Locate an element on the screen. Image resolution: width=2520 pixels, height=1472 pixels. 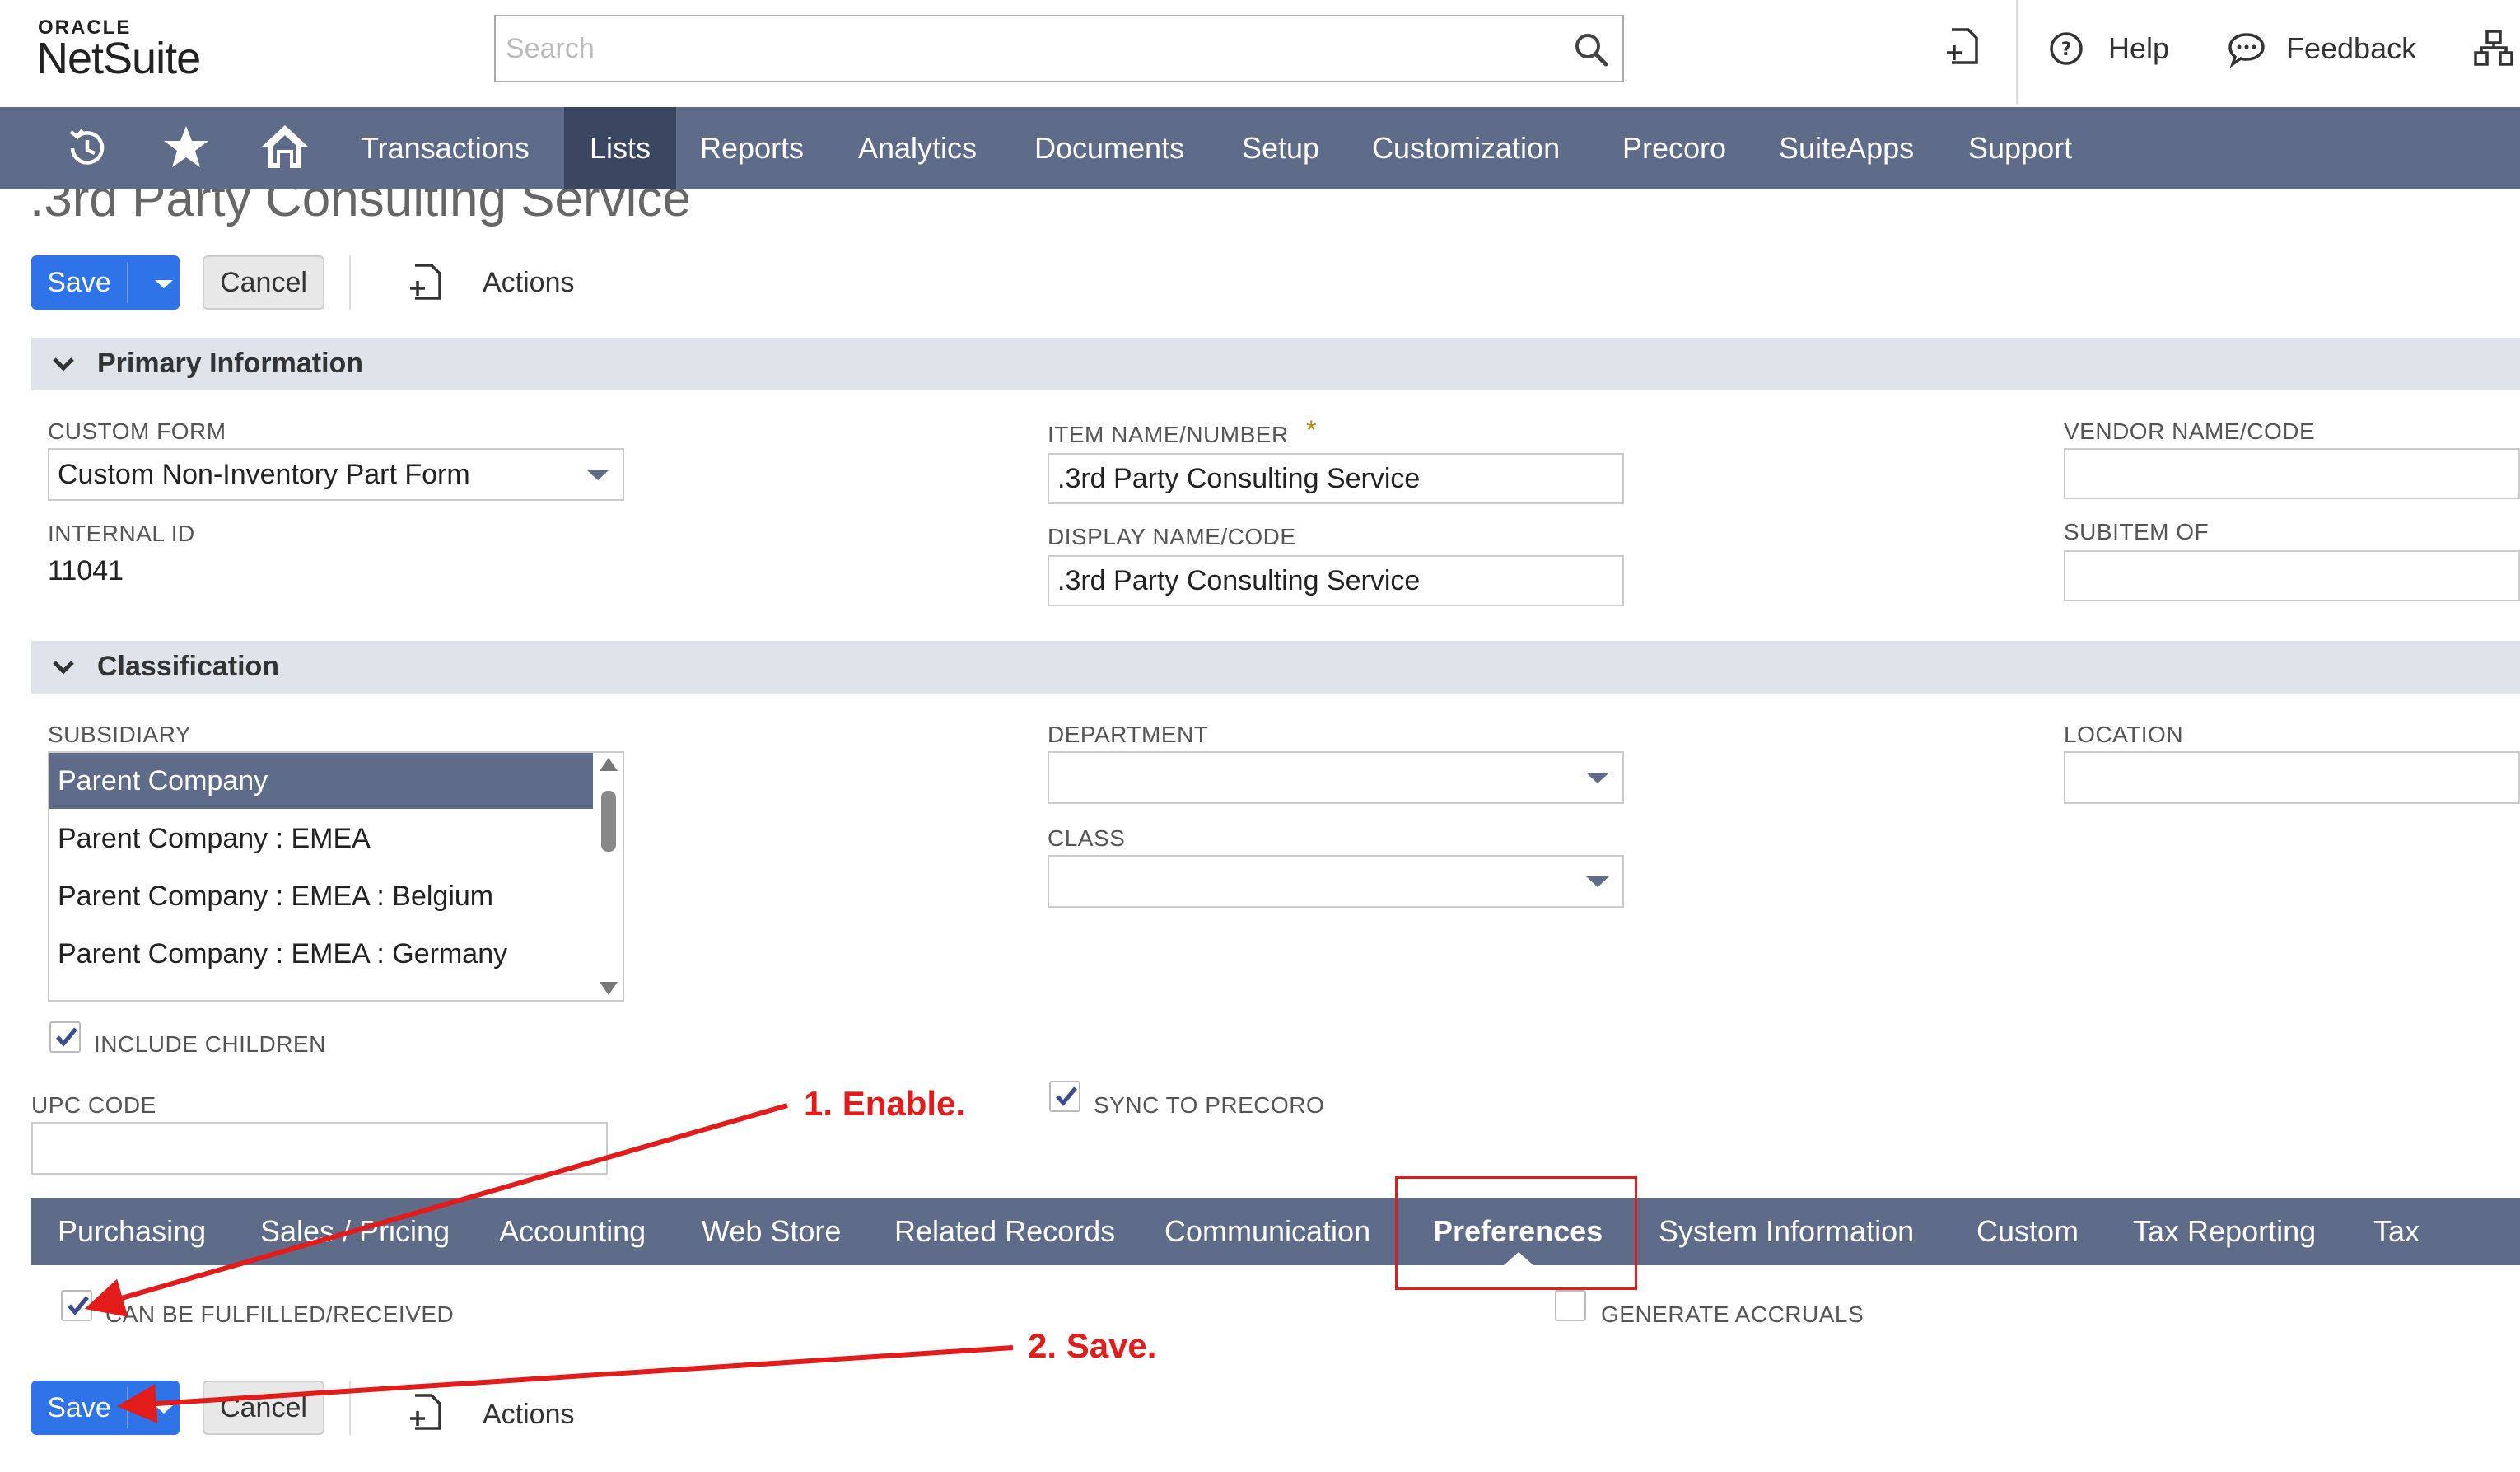
home-icon is located at coordinates (285, 149).